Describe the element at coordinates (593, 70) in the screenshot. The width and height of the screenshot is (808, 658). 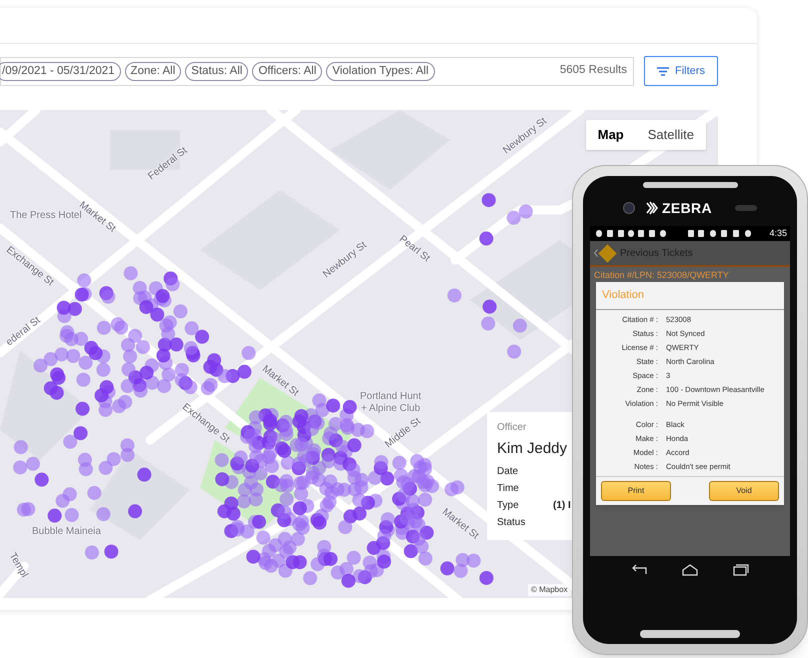
I see `results-count: 5605 Results` at that location.